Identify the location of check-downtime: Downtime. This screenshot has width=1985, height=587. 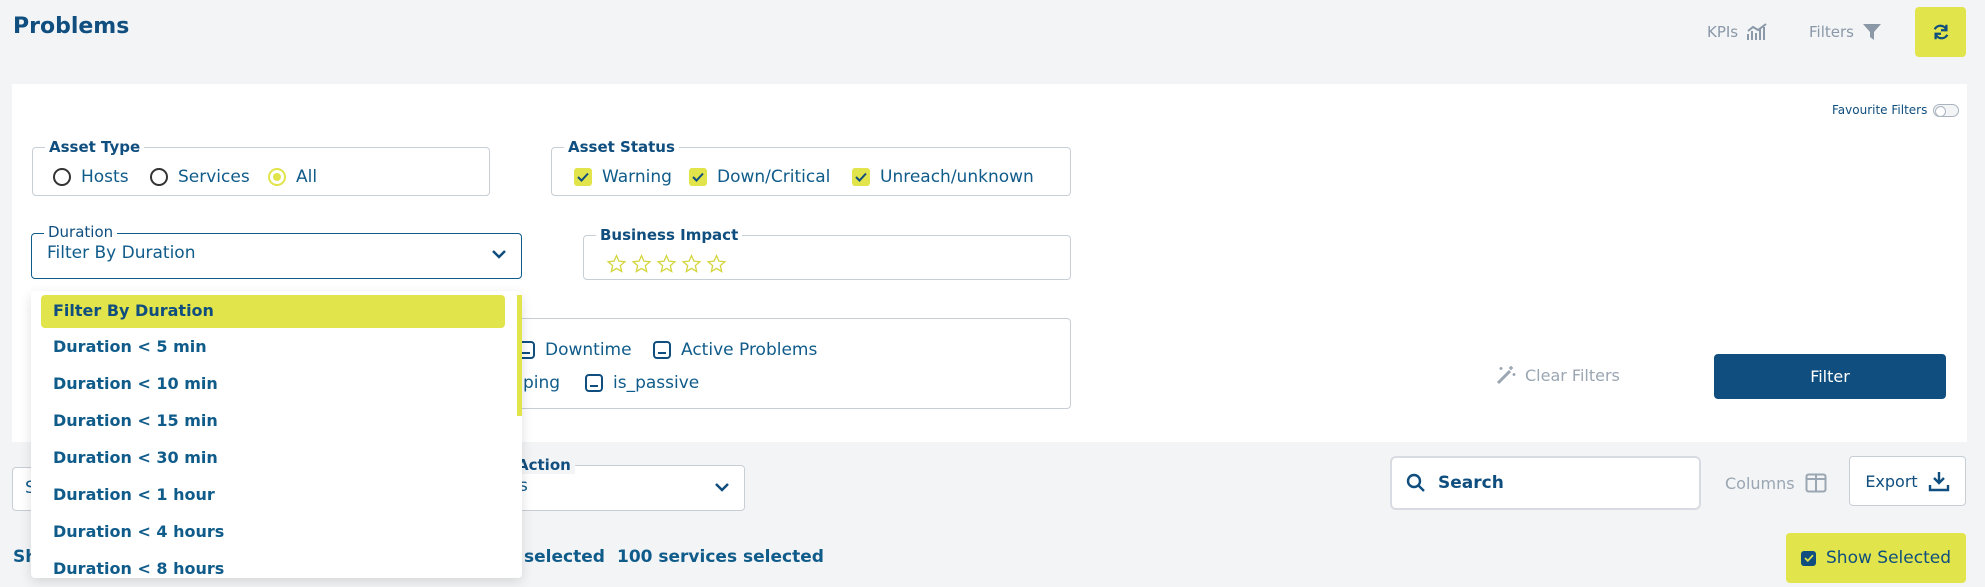
(574, 350).